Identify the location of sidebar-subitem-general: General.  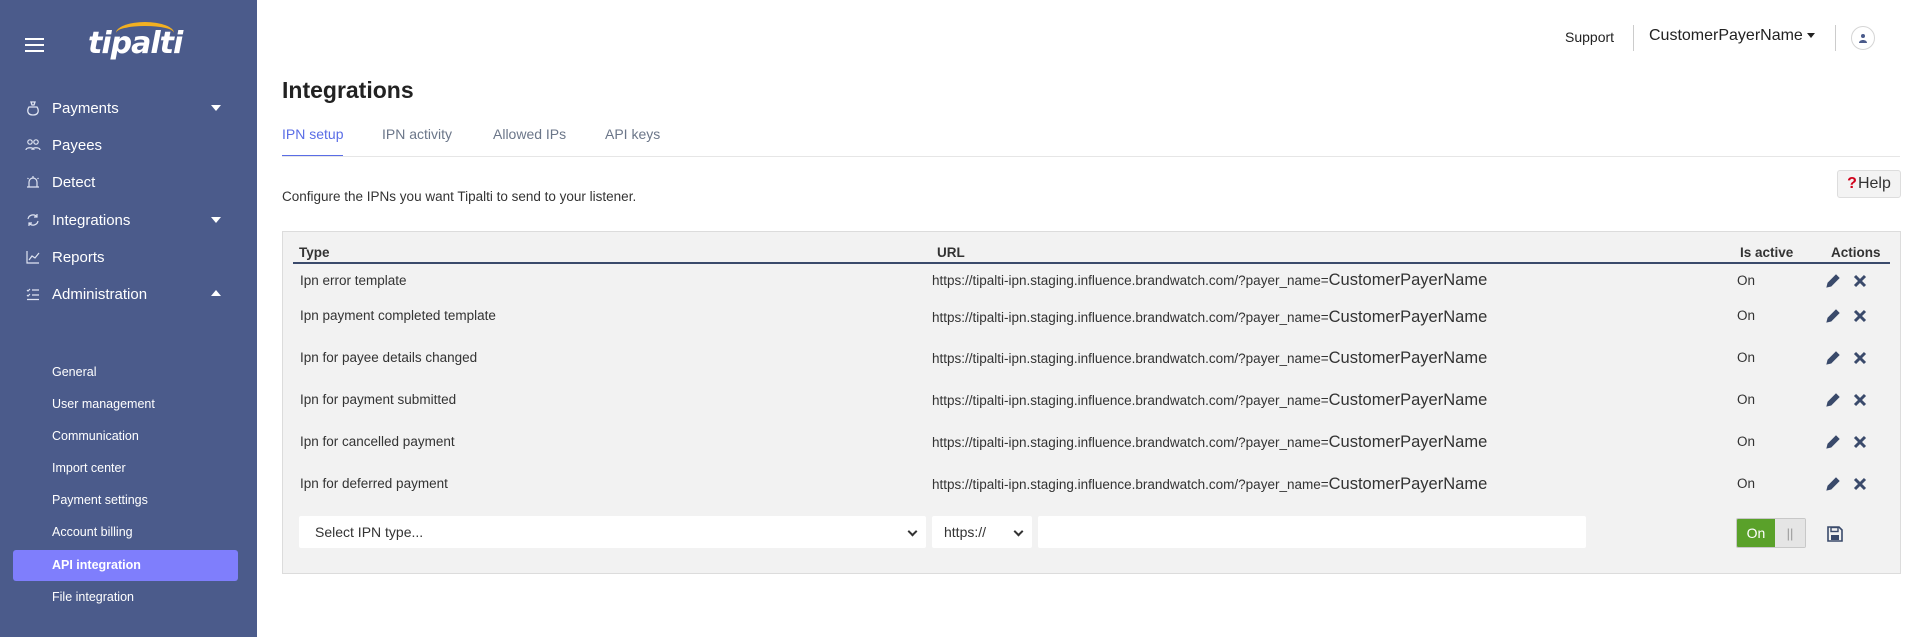
(74, 372).